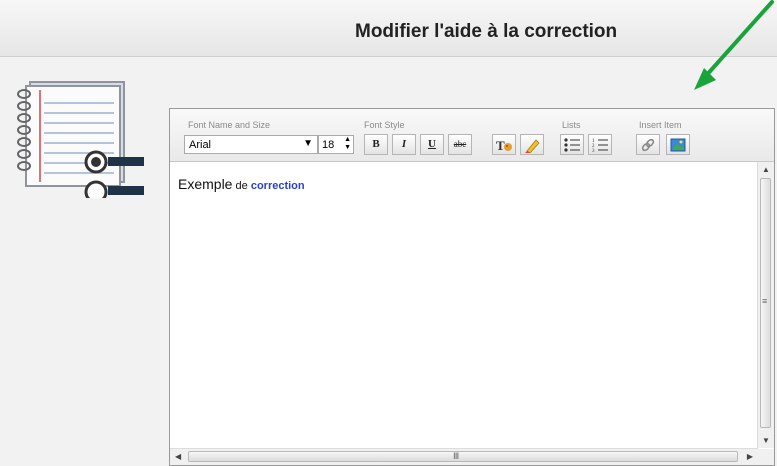  I want to click on font-color-icon: T, so click(504, 145).